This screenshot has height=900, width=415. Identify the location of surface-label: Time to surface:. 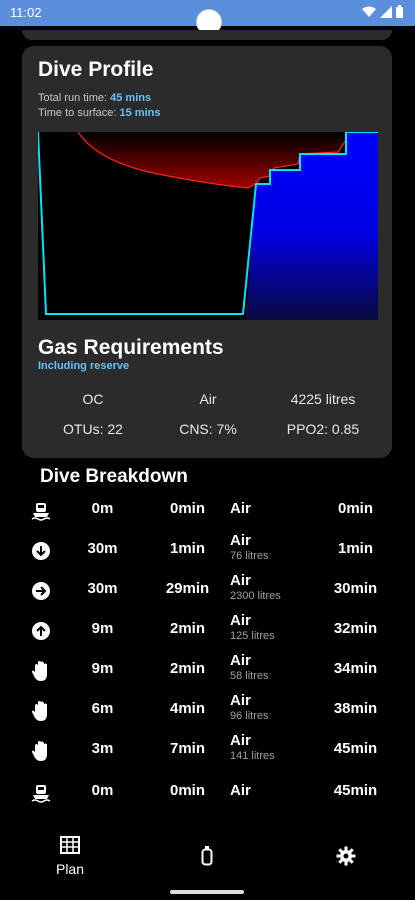
(79, 113).